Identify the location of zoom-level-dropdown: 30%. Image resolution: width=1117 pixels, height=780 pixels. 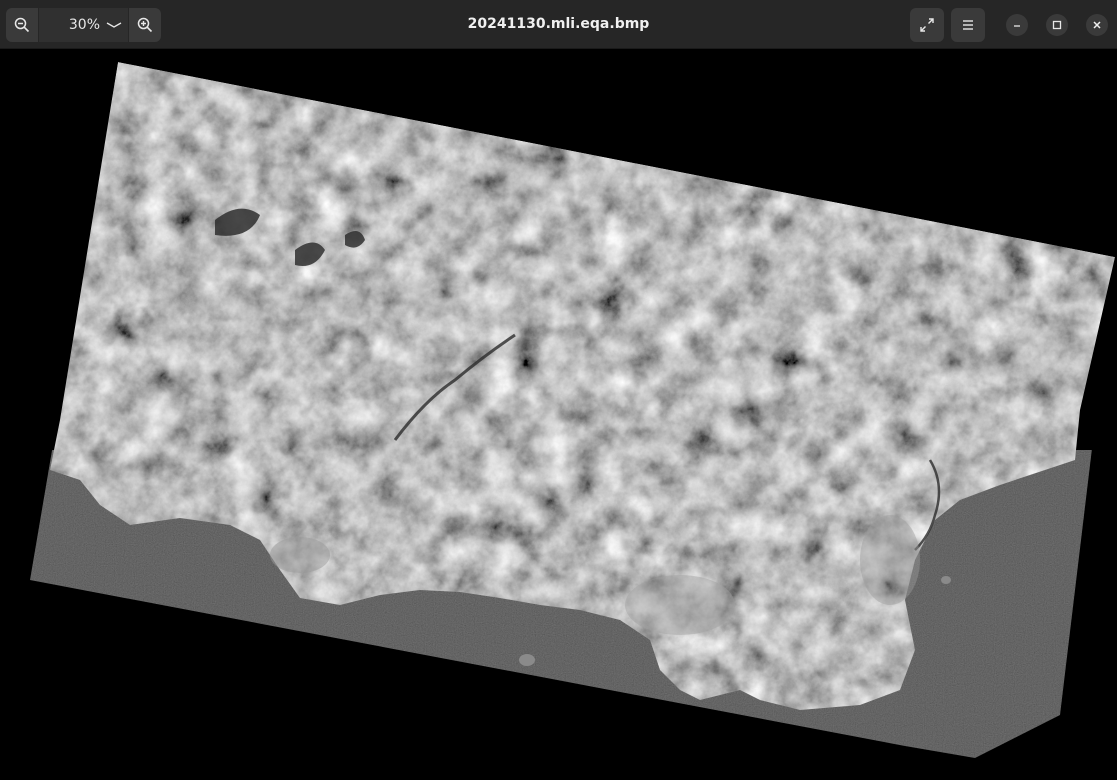
(83, 25).